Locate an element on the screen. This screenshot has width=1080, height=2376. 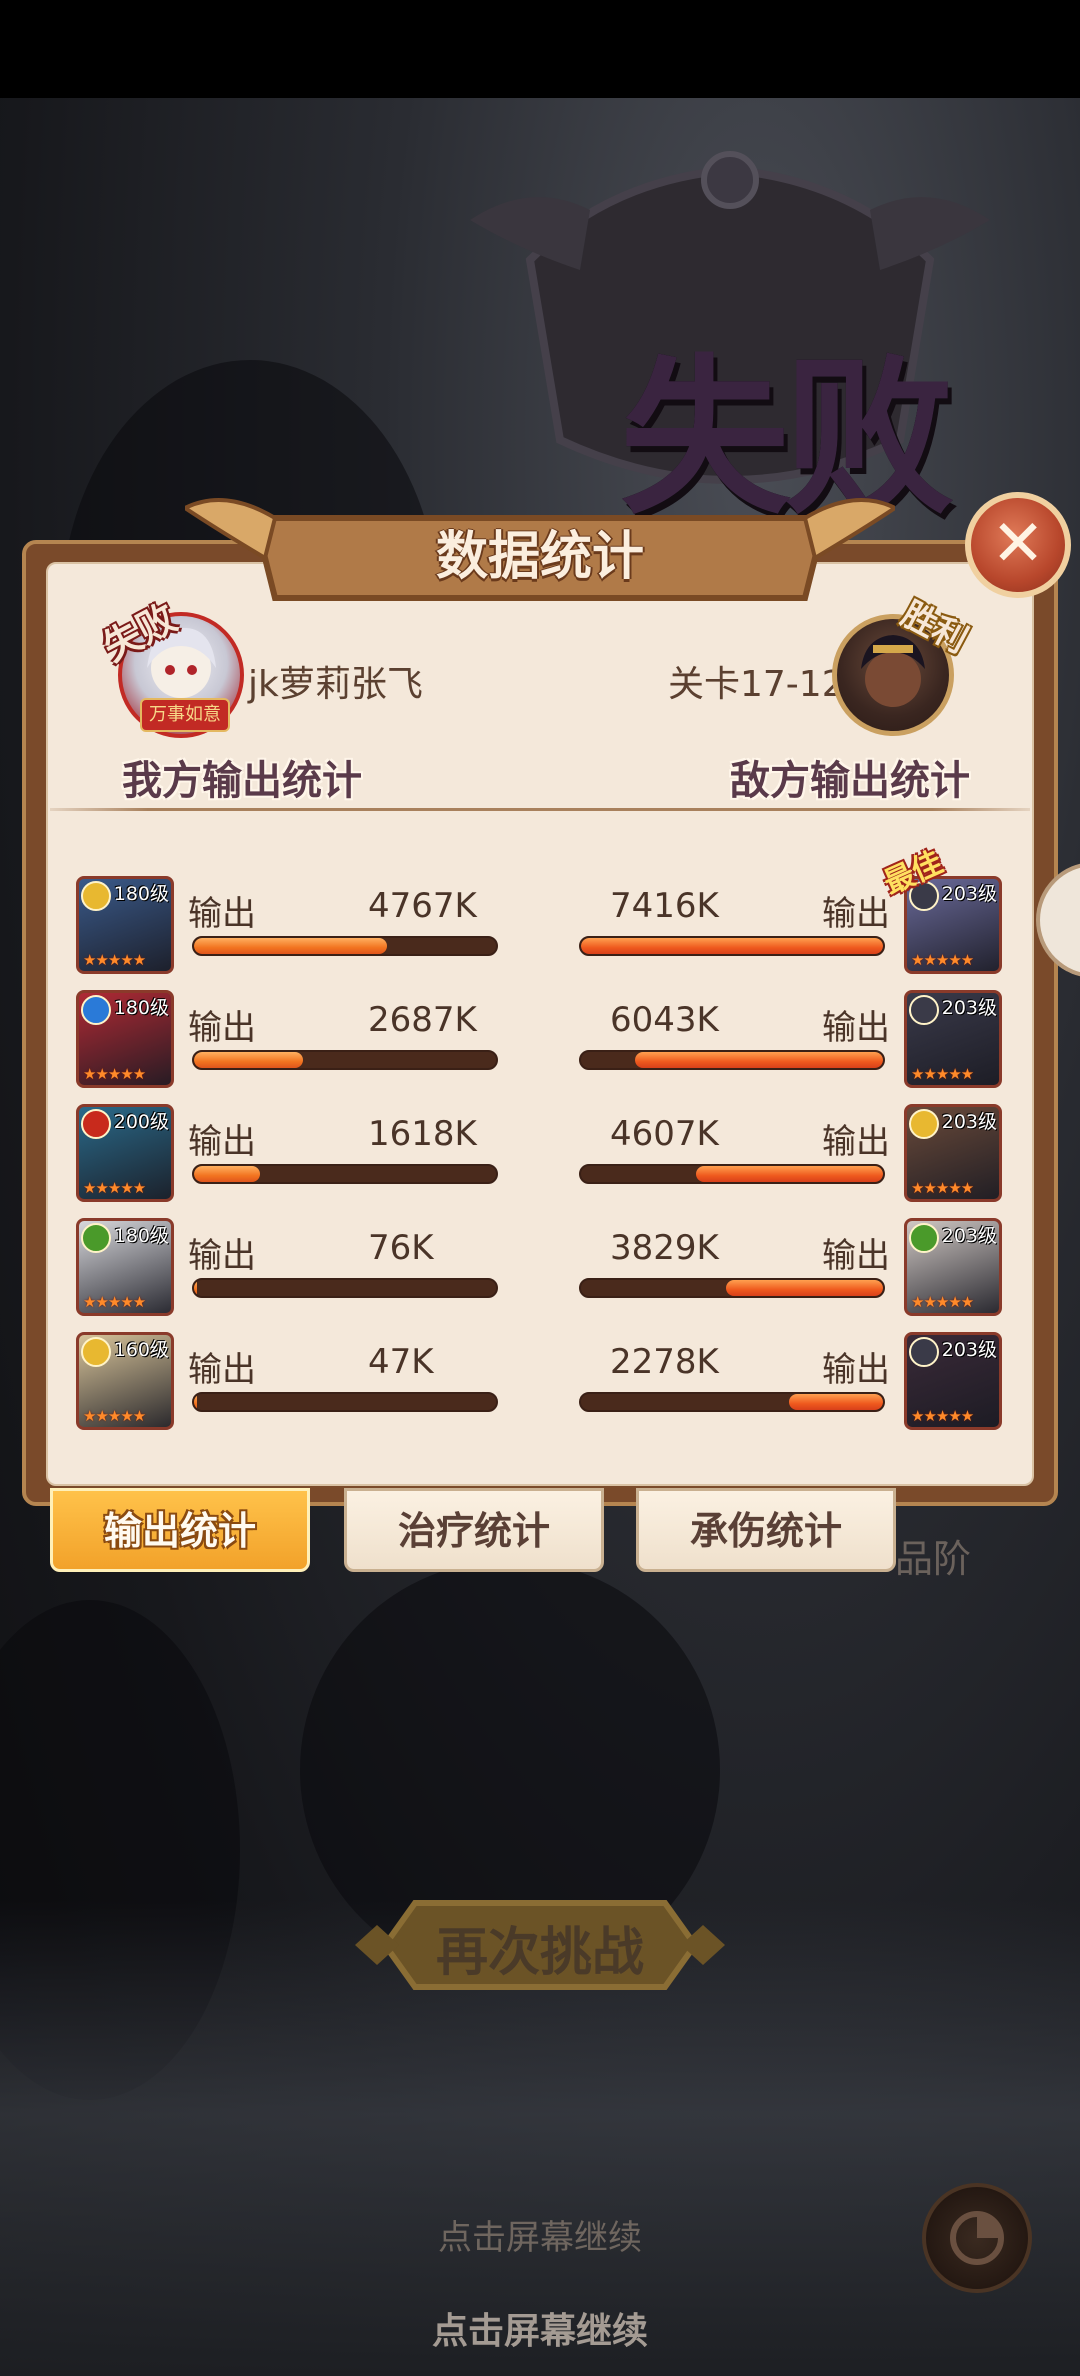
ally-damage-value: 4767K is located at coordinates (422, 906).